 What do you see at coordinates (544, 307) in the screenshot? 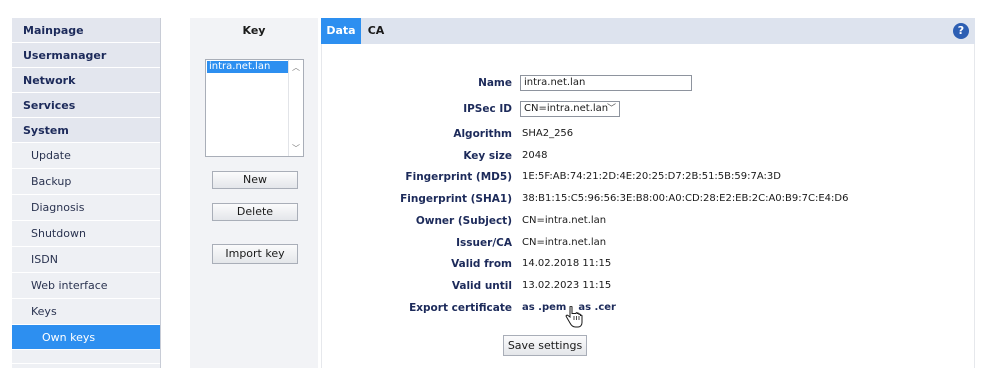
I see `export-pem-link: as .pem` at bounding box center [544, 307].